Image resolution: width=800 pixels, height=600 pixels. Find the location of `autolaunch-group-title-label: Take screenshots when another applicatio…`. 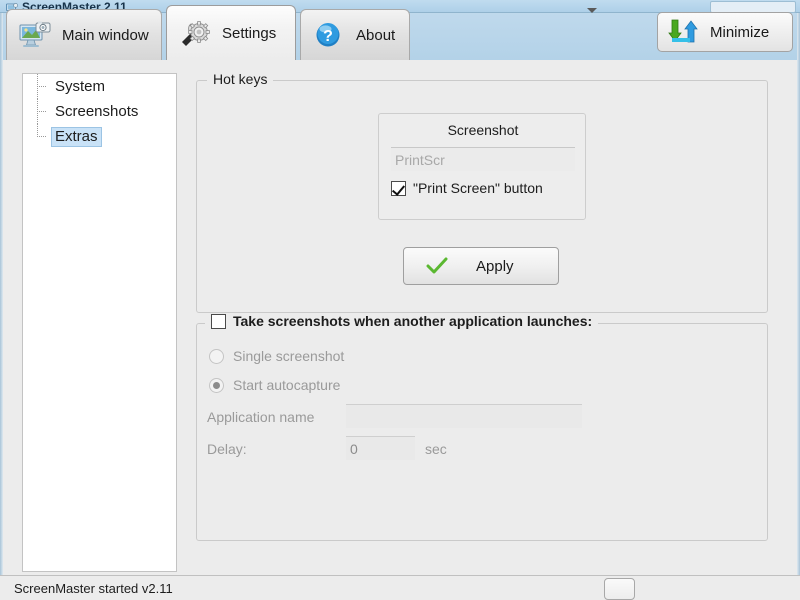

autolaunch-group-title-label: Take screenshots when another applicatio… is located at coordinates (413, 321).